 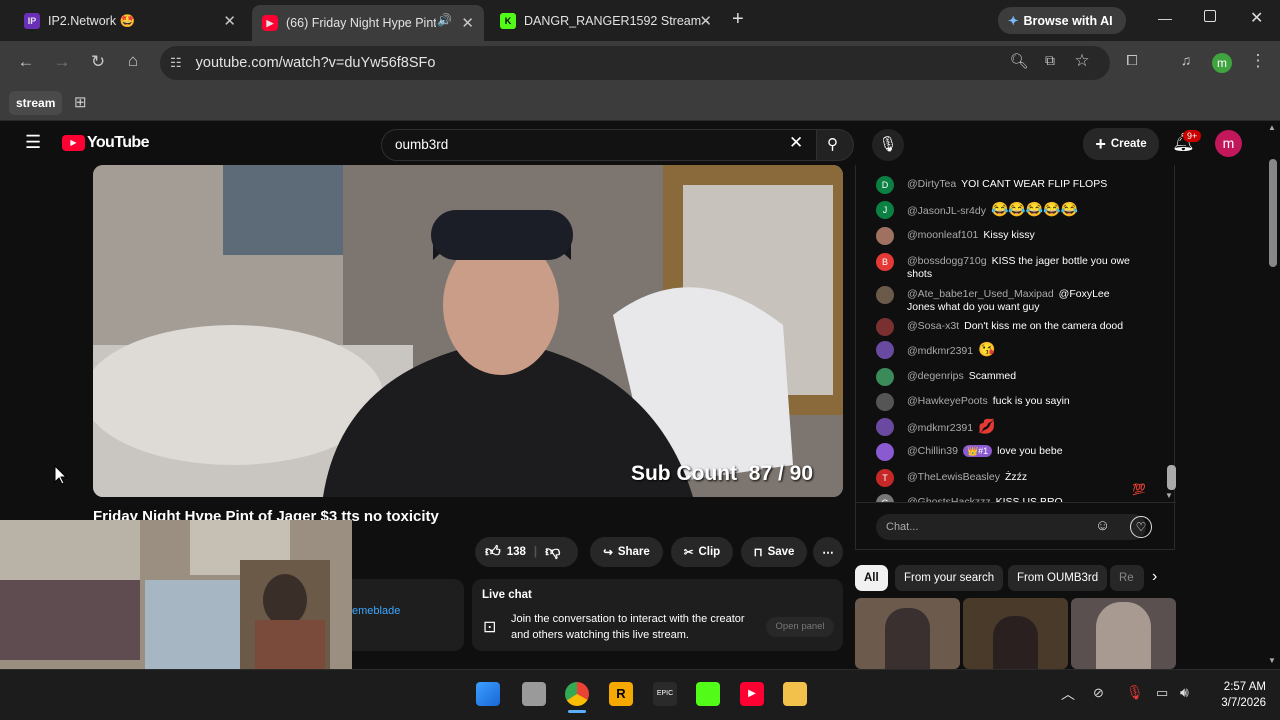 What do you see at coordinates (871, 578) in the screenshot?
I see `chip-all: All` at bounding box center [871, 578].